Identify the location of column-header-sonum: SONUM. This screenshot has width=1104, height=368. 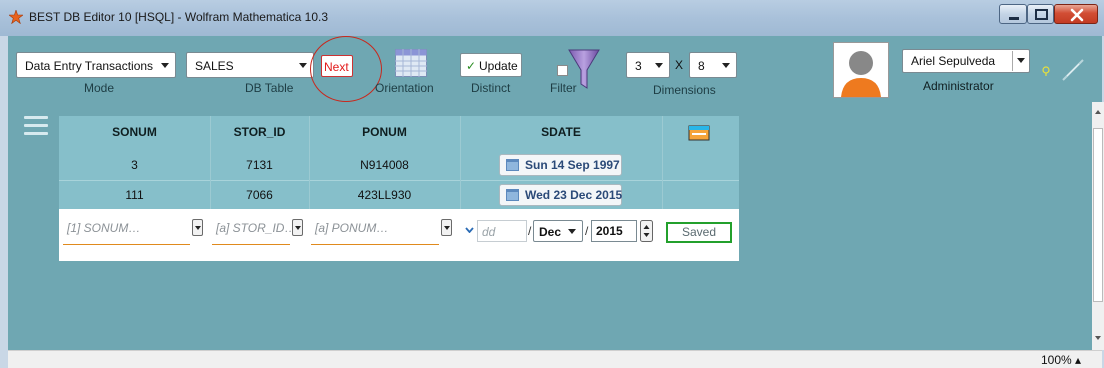
(134, 132).